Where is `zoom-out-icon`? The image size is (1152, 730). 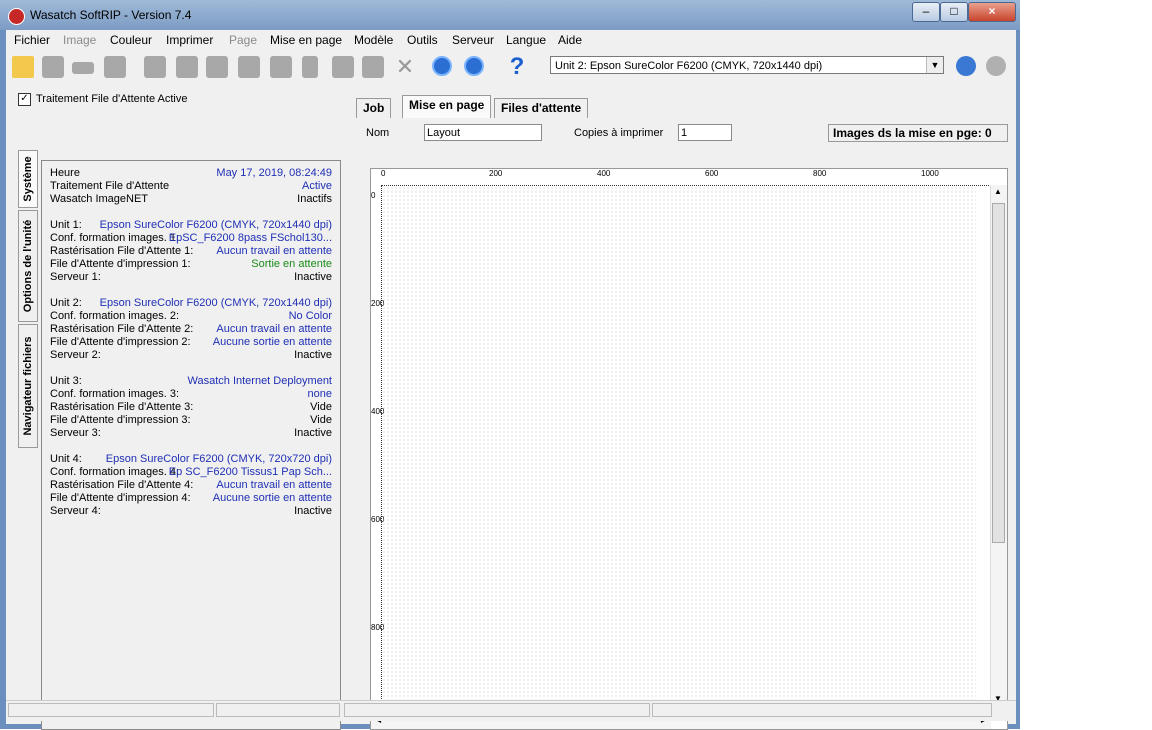
zoom-out-icon is located at coordinates (474, 66).